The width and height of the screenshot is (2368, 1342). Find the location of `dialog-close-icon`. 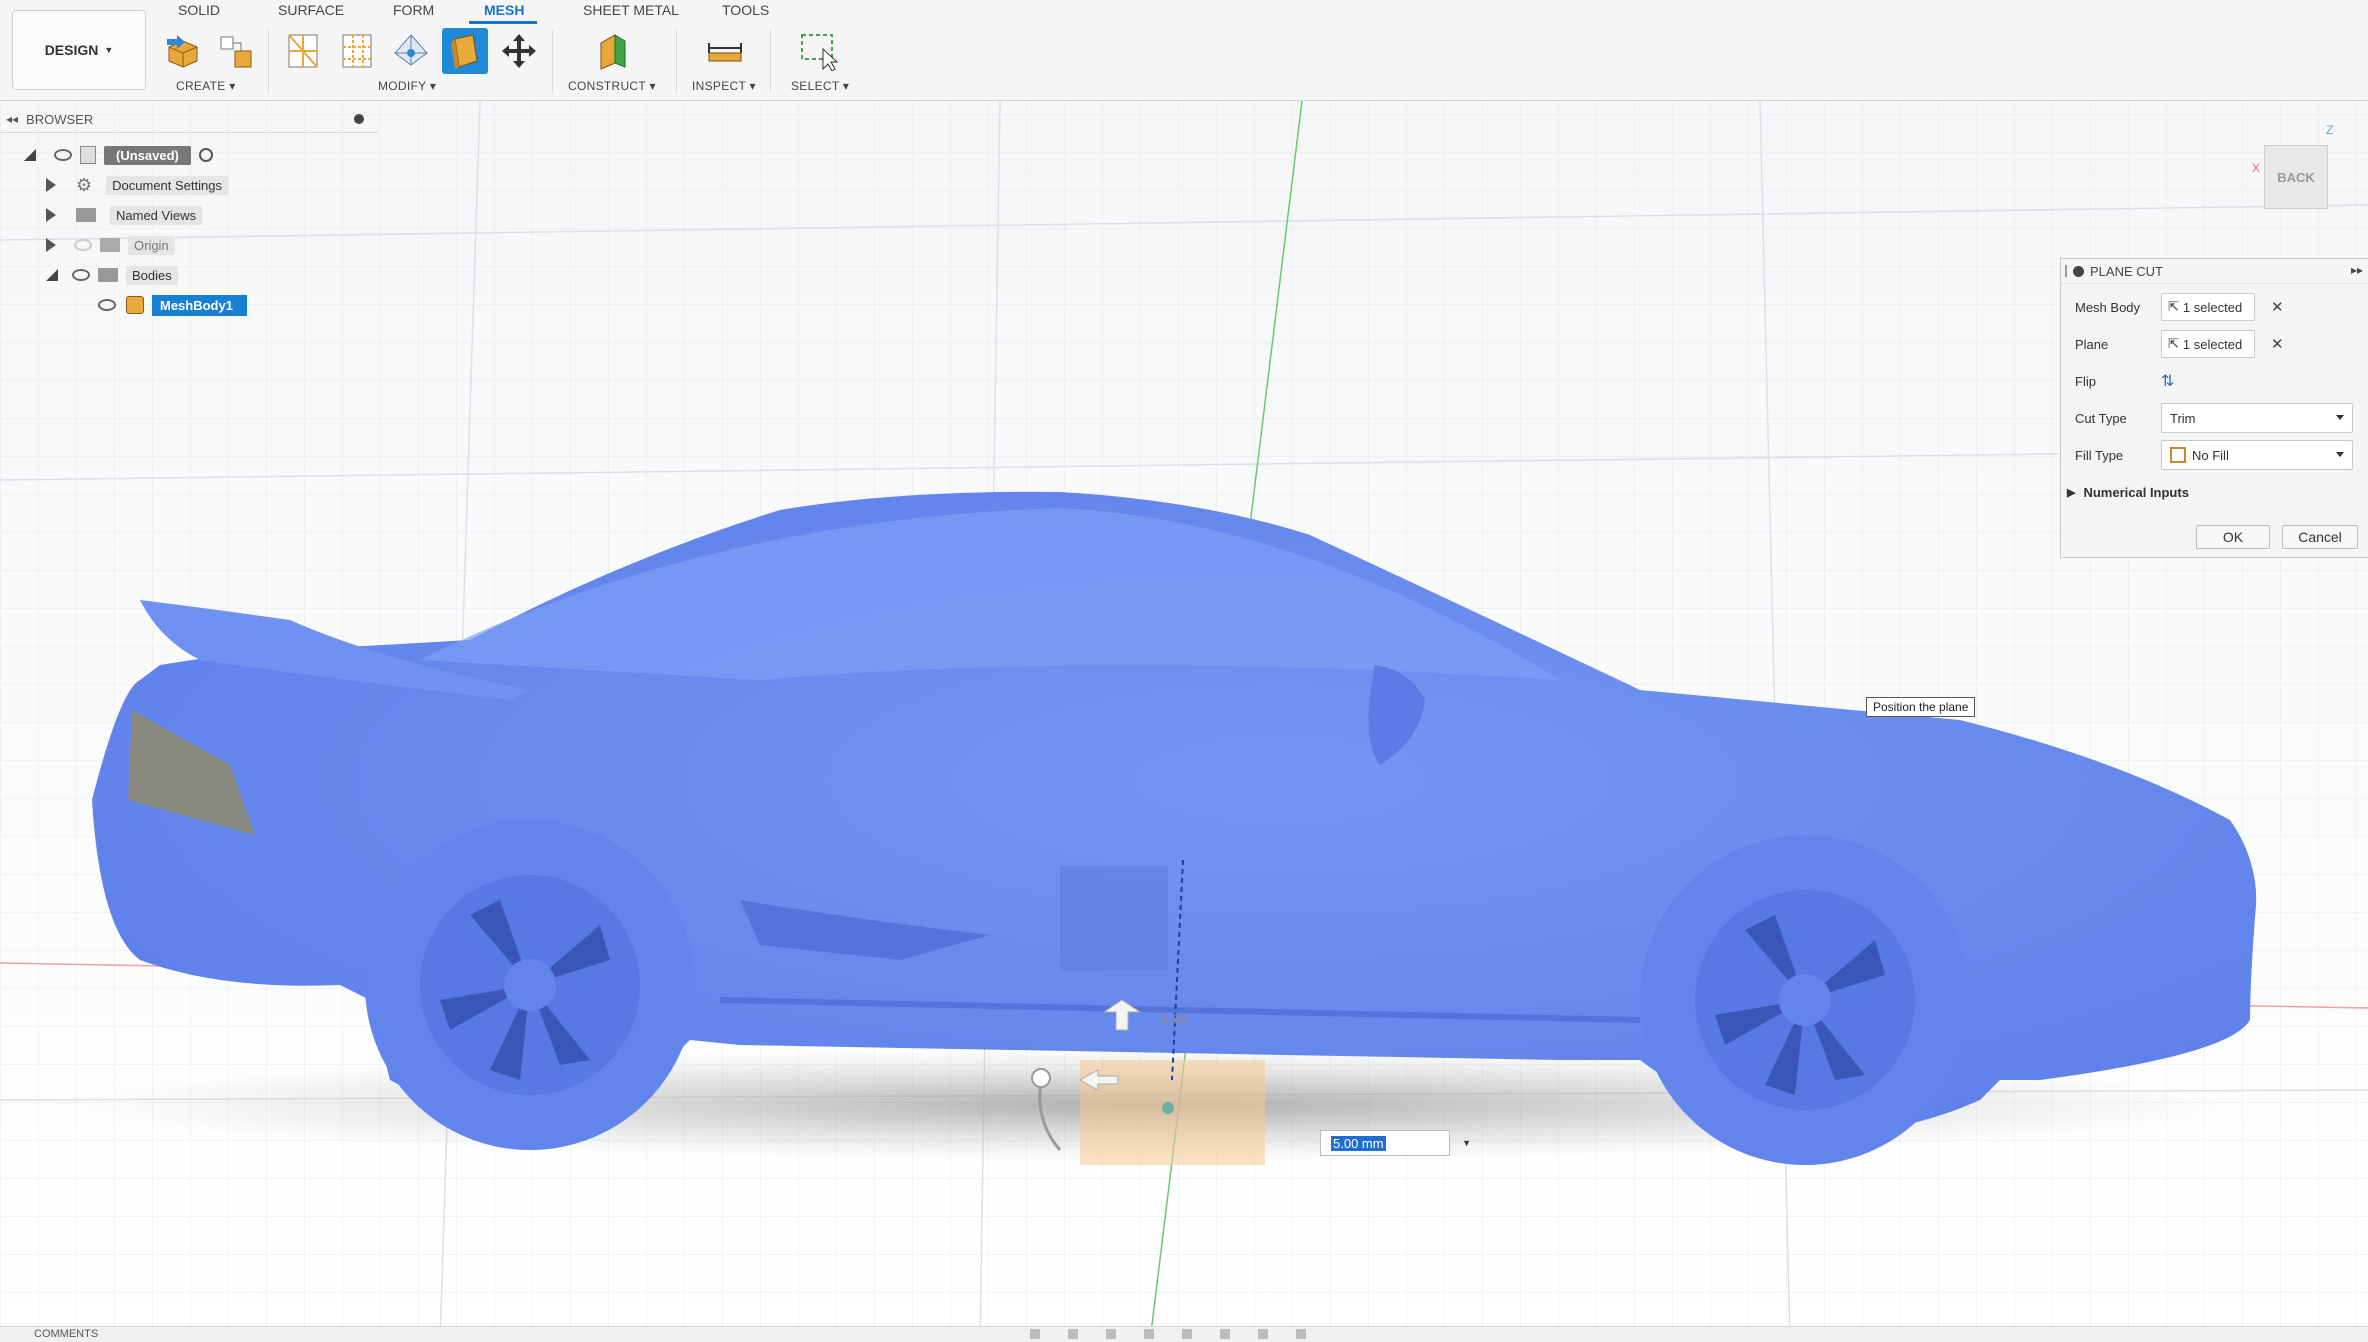

dialog-close-icon is located at coordinates (2078, 271).